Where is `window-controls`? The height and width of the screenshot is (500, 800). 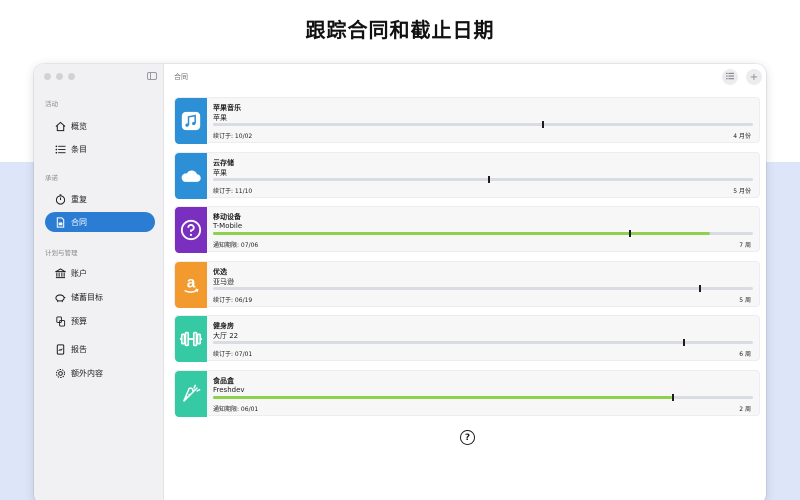
window-controls is located at coordinates (59, 76).